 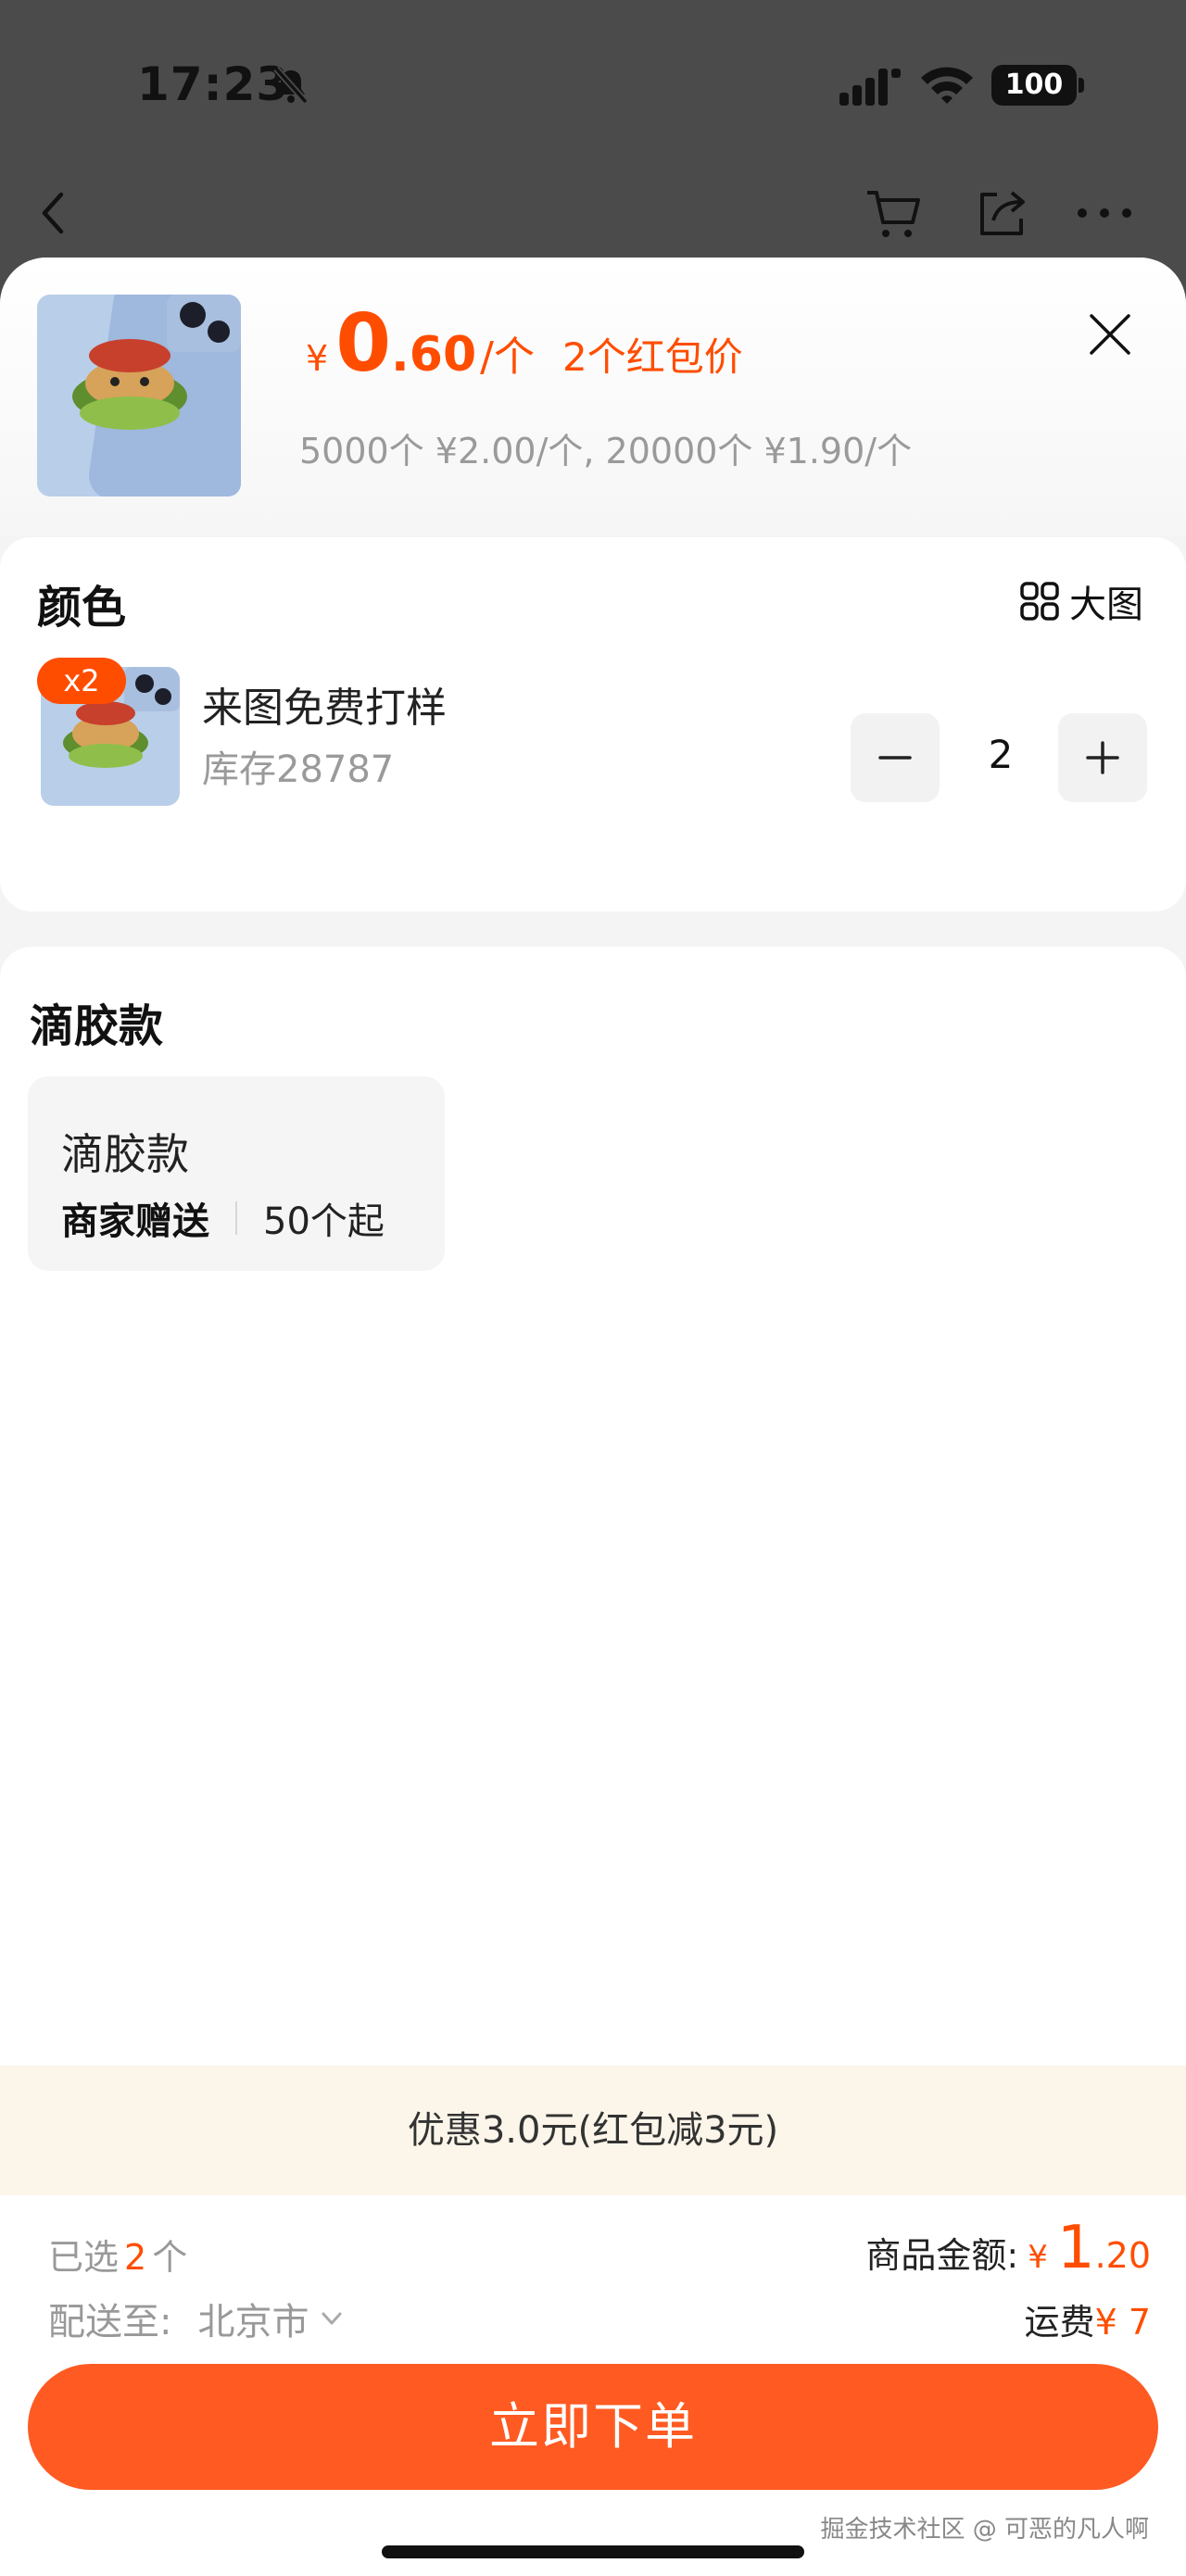 What do you see at coordinates (1122, 2322) in the screenshot?
I see `shipping-value: ¥ 7` at bounding box center [1122, 2322].